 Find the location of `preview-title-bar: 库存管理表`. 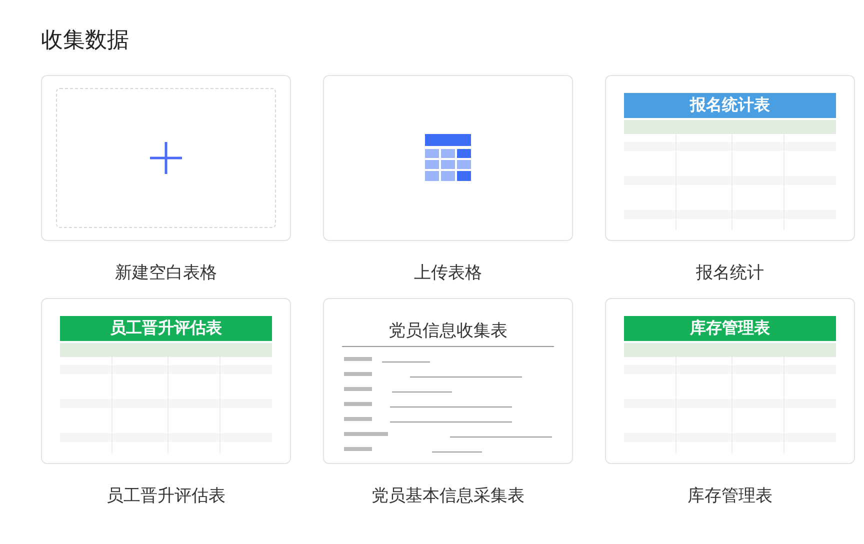

preview-title-bar: 库存管理表 is located at coordinates (730, 328).